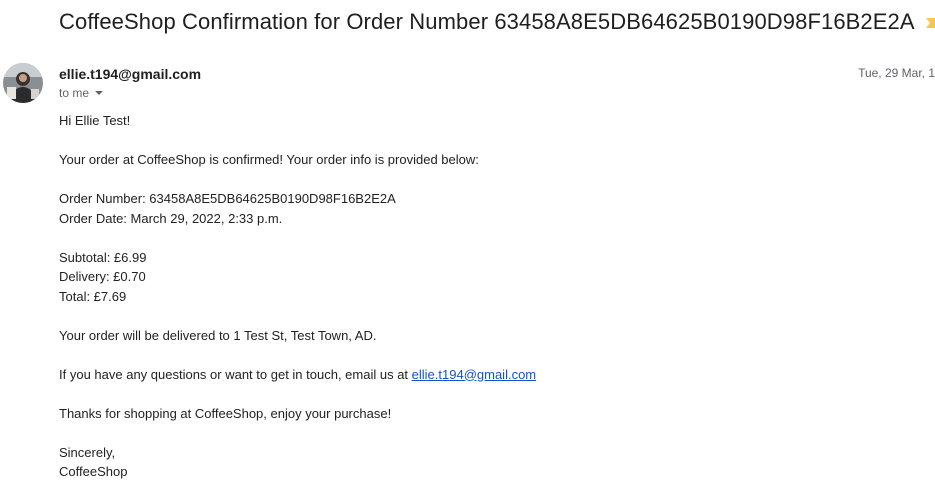 Image resolution: width=935 pixels, height=488 pixels. I want to click on chevron-down-icon, so click(99, 93).